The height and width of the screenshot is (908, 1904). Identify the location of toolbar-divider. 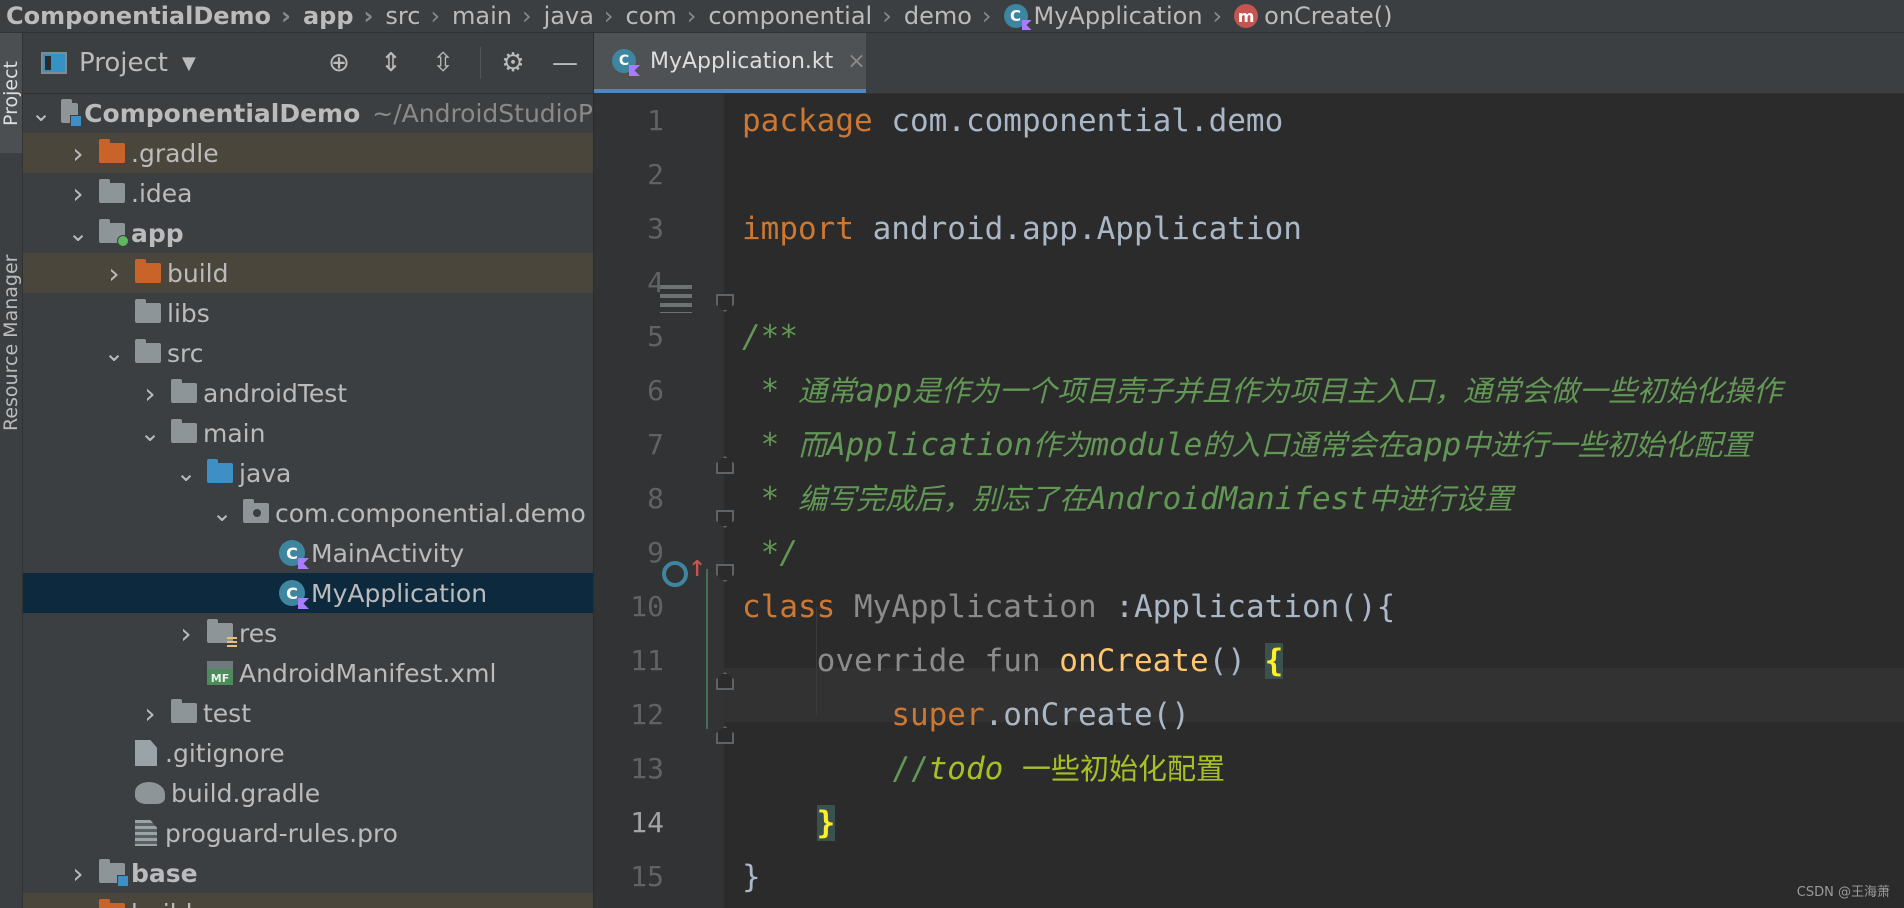
(480, 63).